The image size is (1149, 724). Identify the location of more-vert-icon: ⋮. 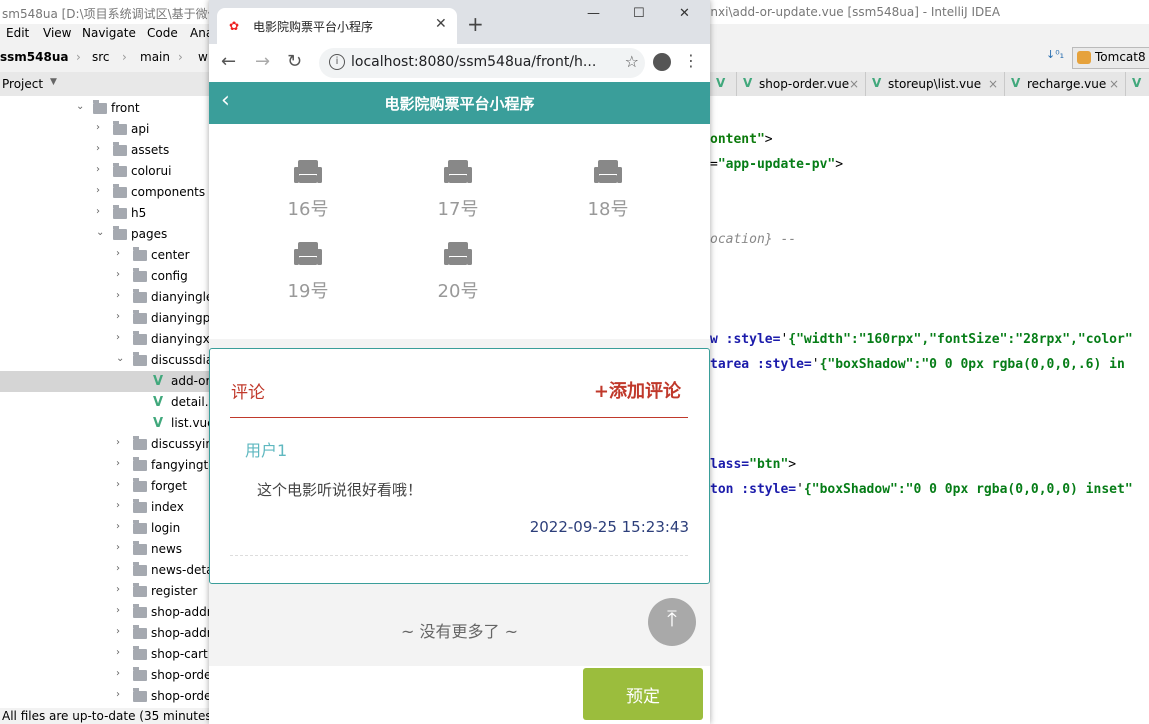
(691, 60).